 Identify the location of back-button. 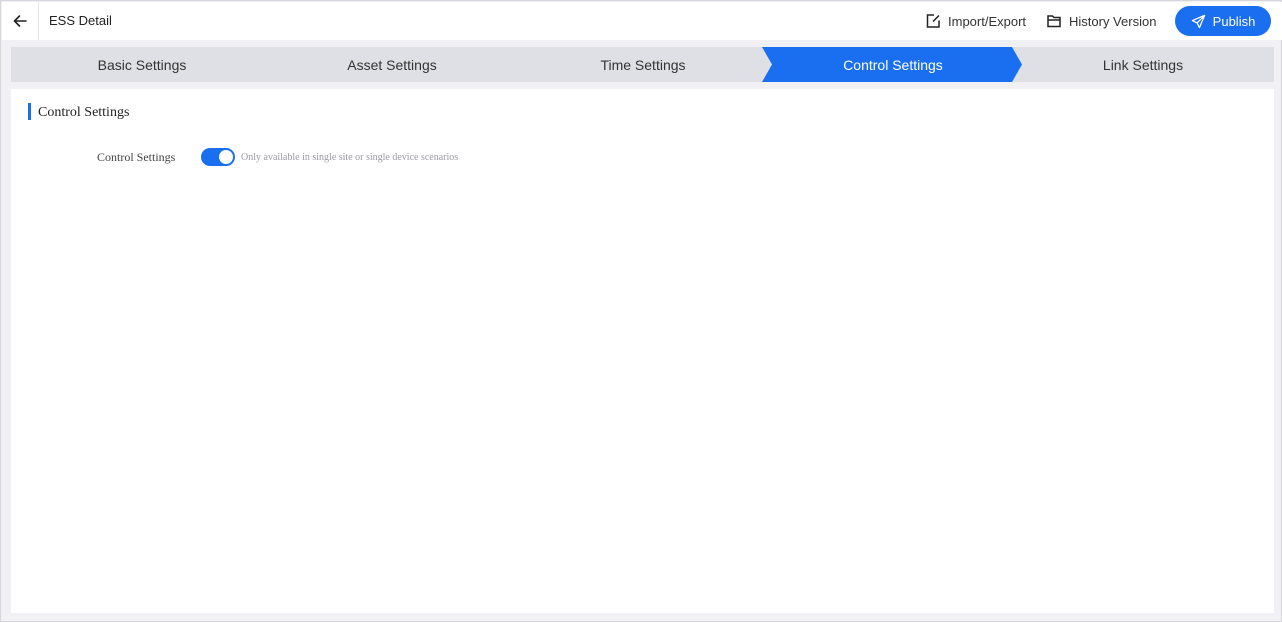
(20, 21).